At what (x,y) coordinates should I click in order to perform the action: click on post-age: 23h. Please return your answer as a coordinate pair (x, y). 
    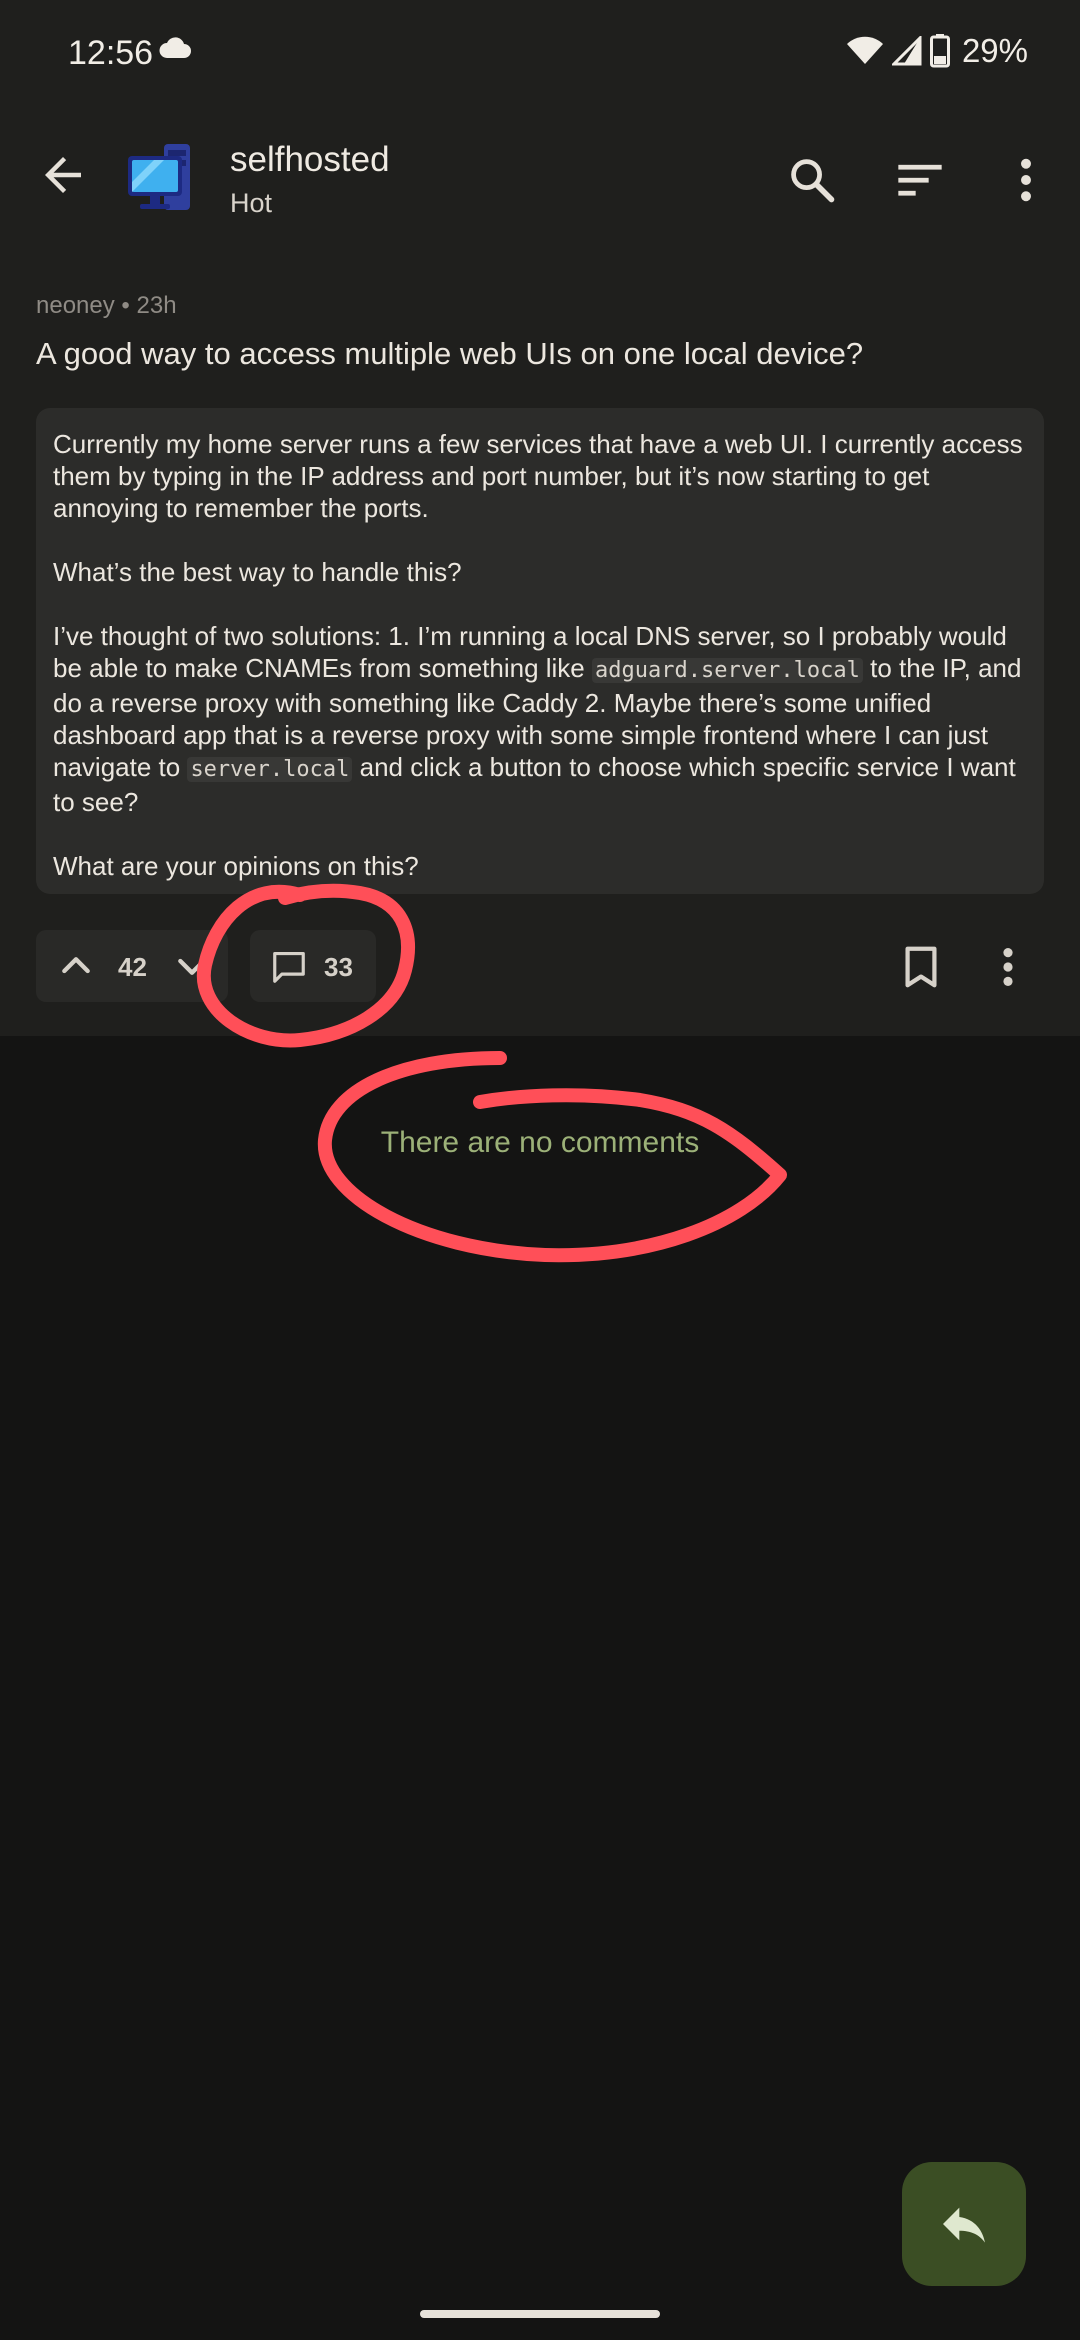
    Looking at the image, I should click on (156, 305).